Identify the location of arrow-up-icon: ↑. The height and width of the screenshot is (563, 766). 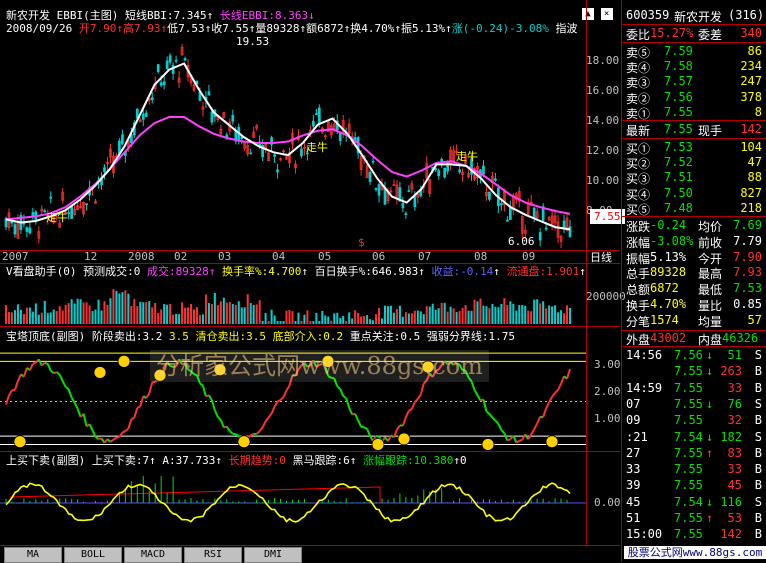
(210, 15).